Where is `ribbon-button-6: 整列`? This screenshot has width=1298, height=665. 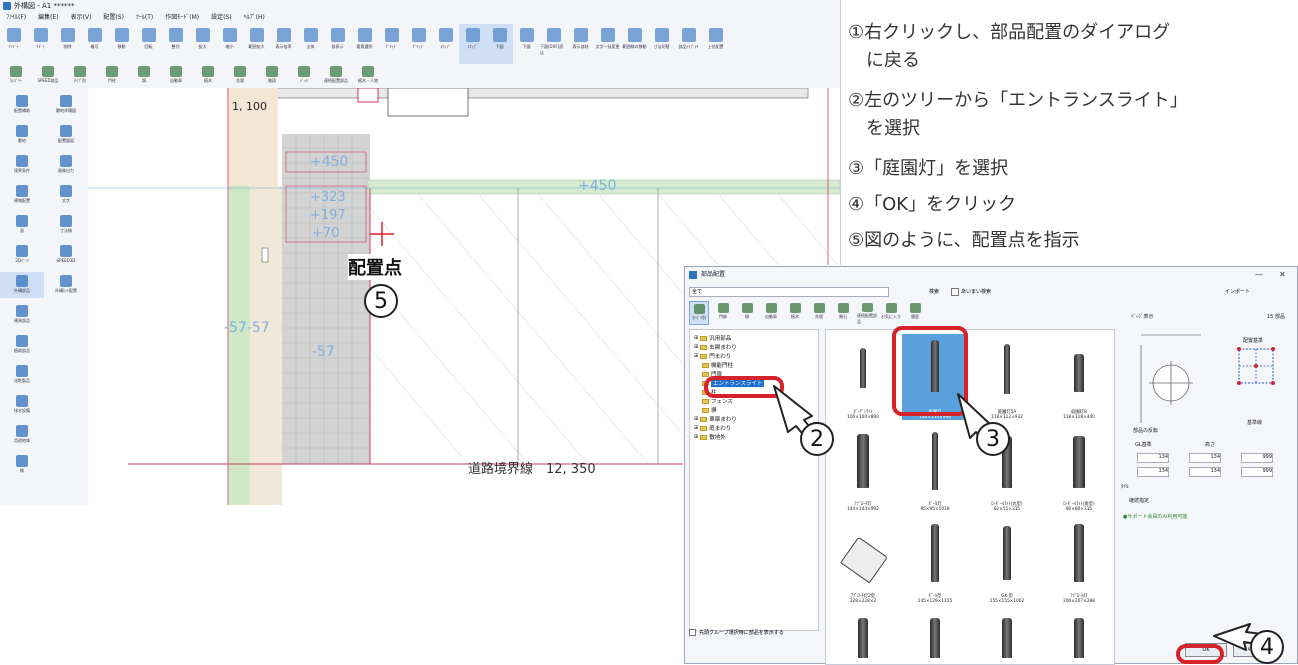 ribbon-button-6: 整列 is located at coordinates (175, 44).